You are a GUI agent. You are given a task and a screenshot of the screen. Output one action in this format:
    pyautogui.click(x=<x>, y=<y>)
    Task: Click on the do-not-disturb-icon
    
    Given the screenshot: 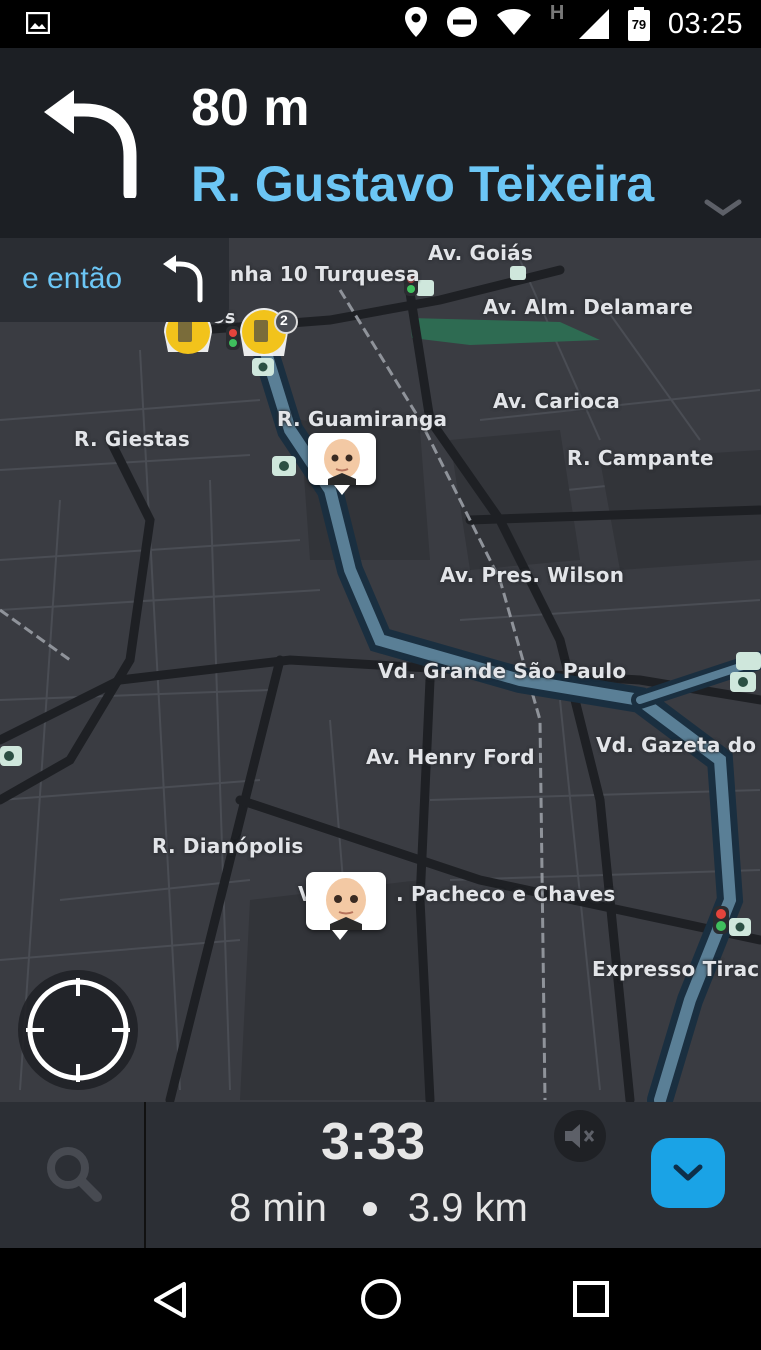 What is the action you would take?
    pyautogui.click(x=462, y=24)
    